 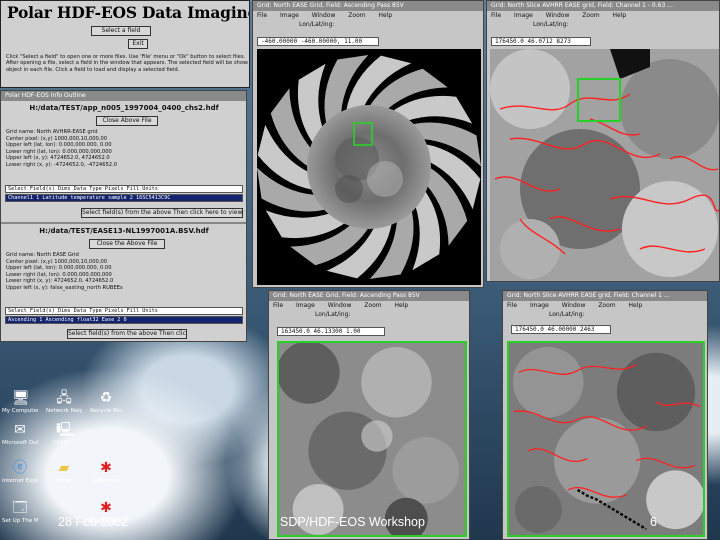 I want to click on reflection-icon: ✱, so click(x=106, y=468).